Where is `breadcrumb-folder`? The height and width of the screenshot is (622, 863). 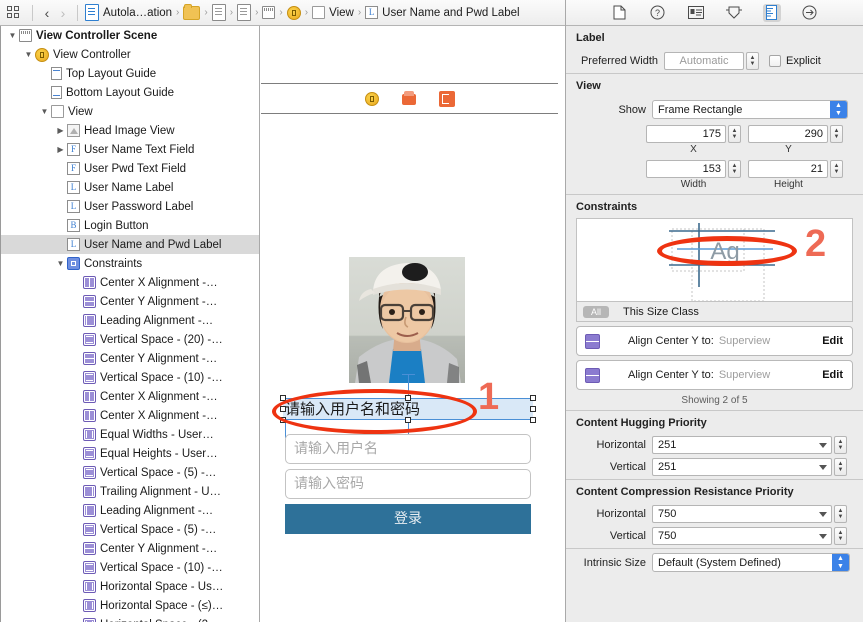 breadcrumb-folder is located at coordinates (191, 11).